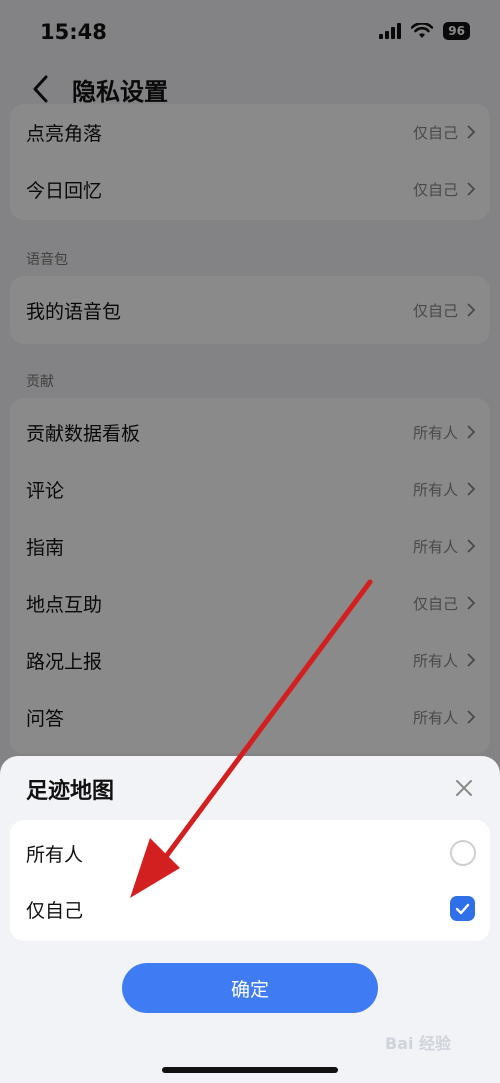 The image size is (500, 1083). What do you see at coordinates (464, 788) in the screenshot?
I see `close-icon` at bounding box center [464, 788].